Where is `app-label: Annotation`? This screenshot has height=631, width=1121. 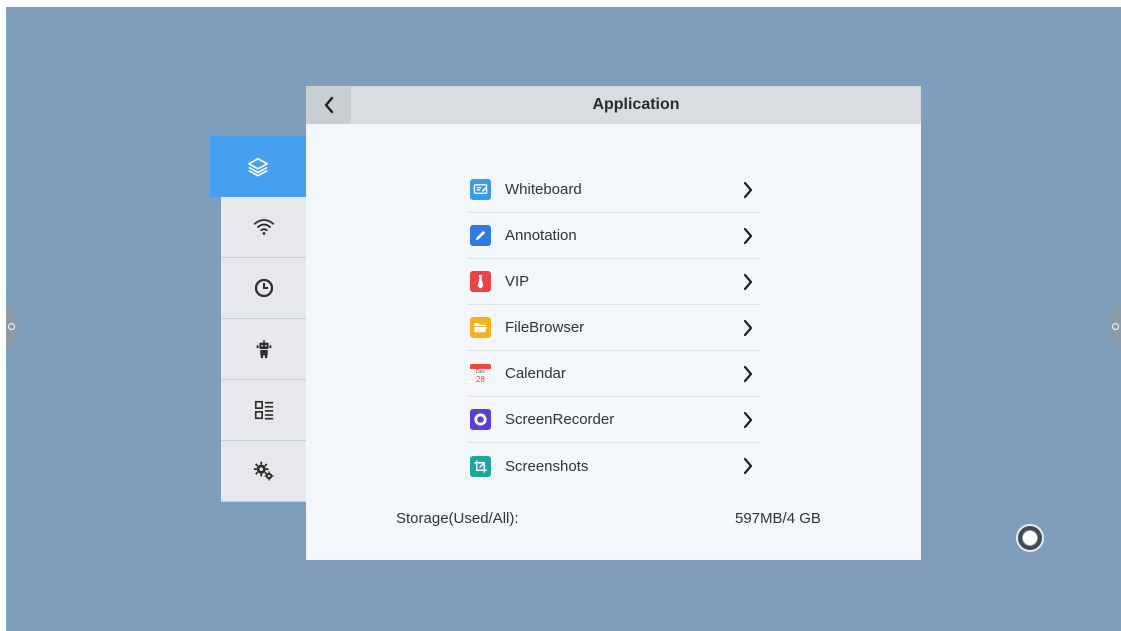 app-label: Annotation is located at coordinates (541, 235).